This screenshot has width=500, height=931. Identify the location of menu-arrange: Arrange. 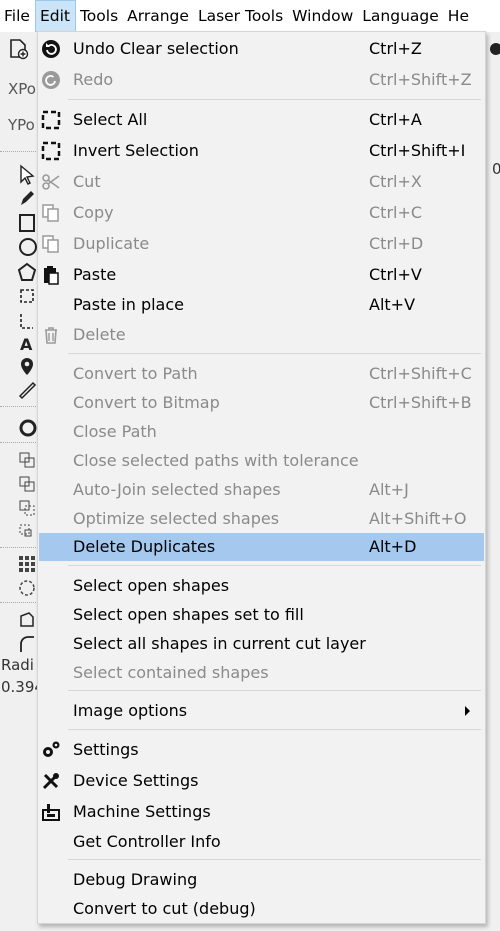
(158, 16).